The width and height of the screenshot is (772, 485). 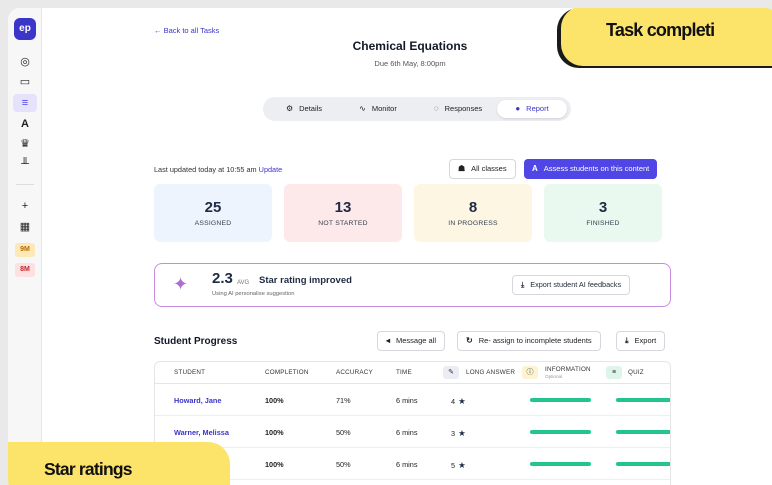 What do you see at coordinates (213, 213) in the screenshot?
I see `stat-assigned: 25 ASSIGNED` at bounding box center [213, 213].